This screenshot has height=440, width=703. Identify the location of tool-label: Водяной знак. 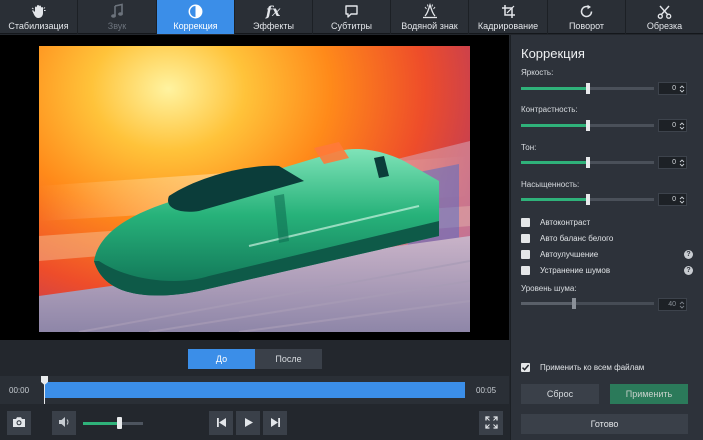
(429, 26).